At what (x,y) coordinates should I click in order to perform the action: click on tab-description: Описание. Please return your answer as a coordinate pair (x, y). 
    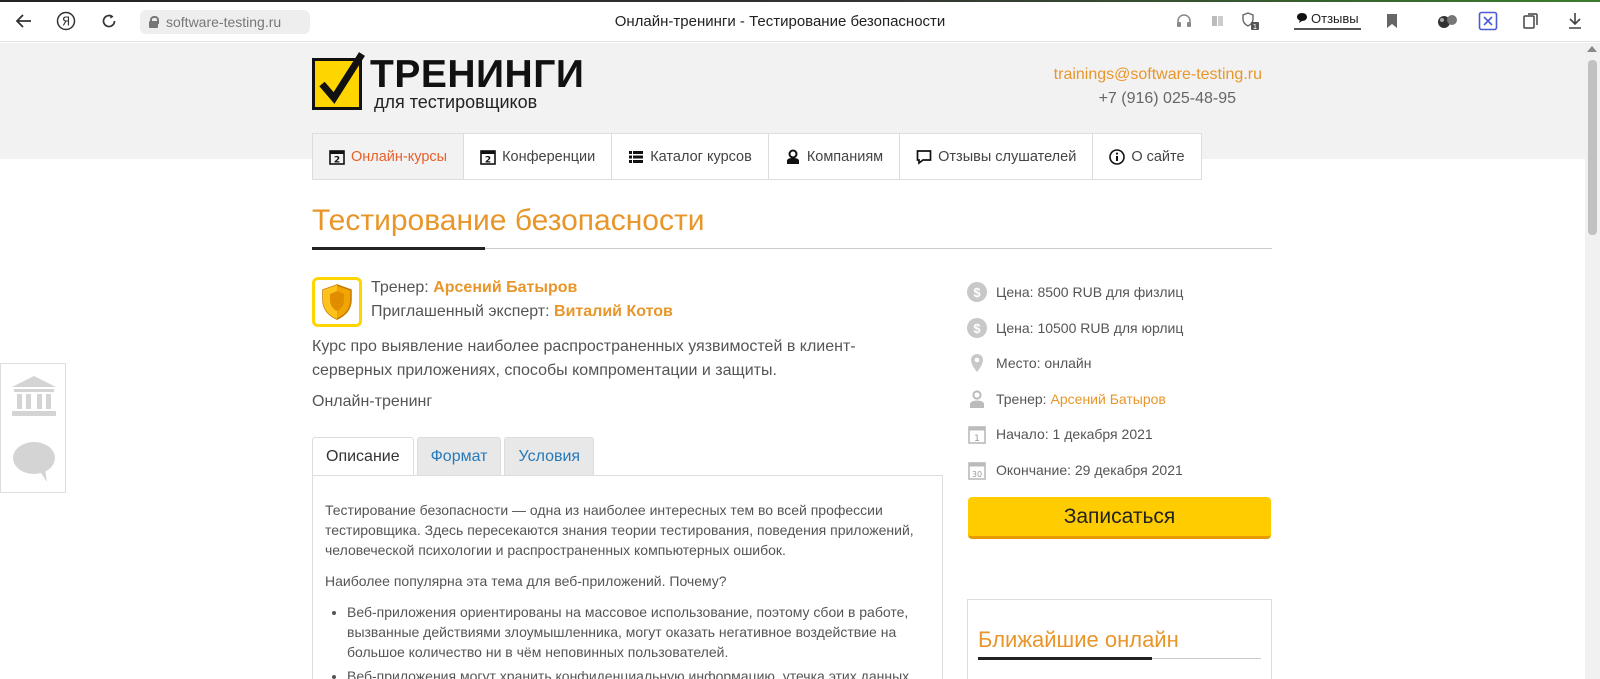
    Looking at the image, I should click on (363, 456).